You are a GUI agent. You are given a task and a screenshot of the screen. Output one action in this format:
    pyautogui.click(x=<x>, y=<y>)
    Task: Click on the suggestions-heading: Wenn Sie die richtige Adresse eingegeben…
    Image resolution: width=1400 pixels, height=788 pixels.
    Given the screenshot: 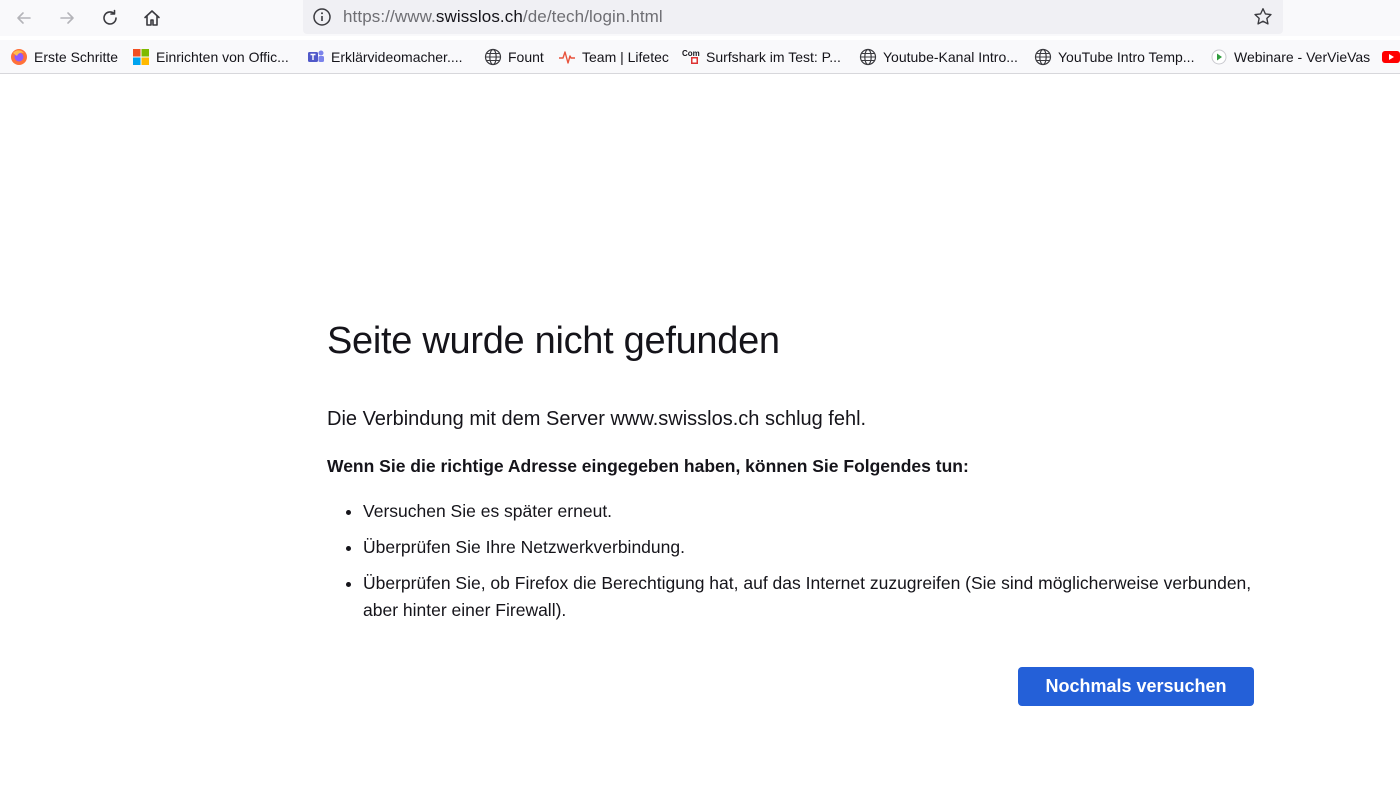 What is the action you would take?
    pyautogui.click(x=648, y=466)
    